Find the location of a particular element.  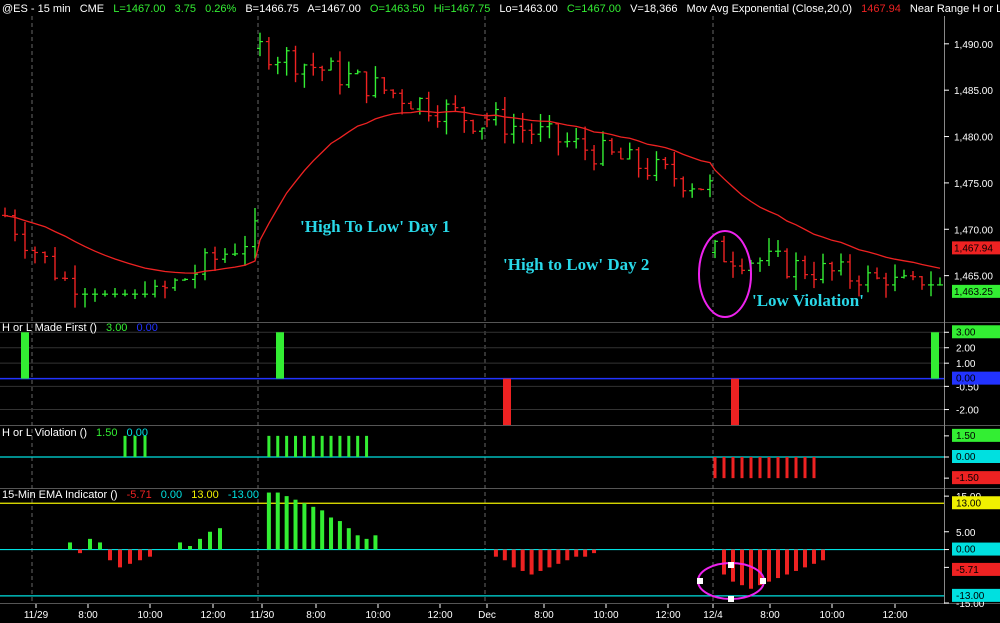

header-study2: Near Range H or L (5) is located at coordinates (955, 9).